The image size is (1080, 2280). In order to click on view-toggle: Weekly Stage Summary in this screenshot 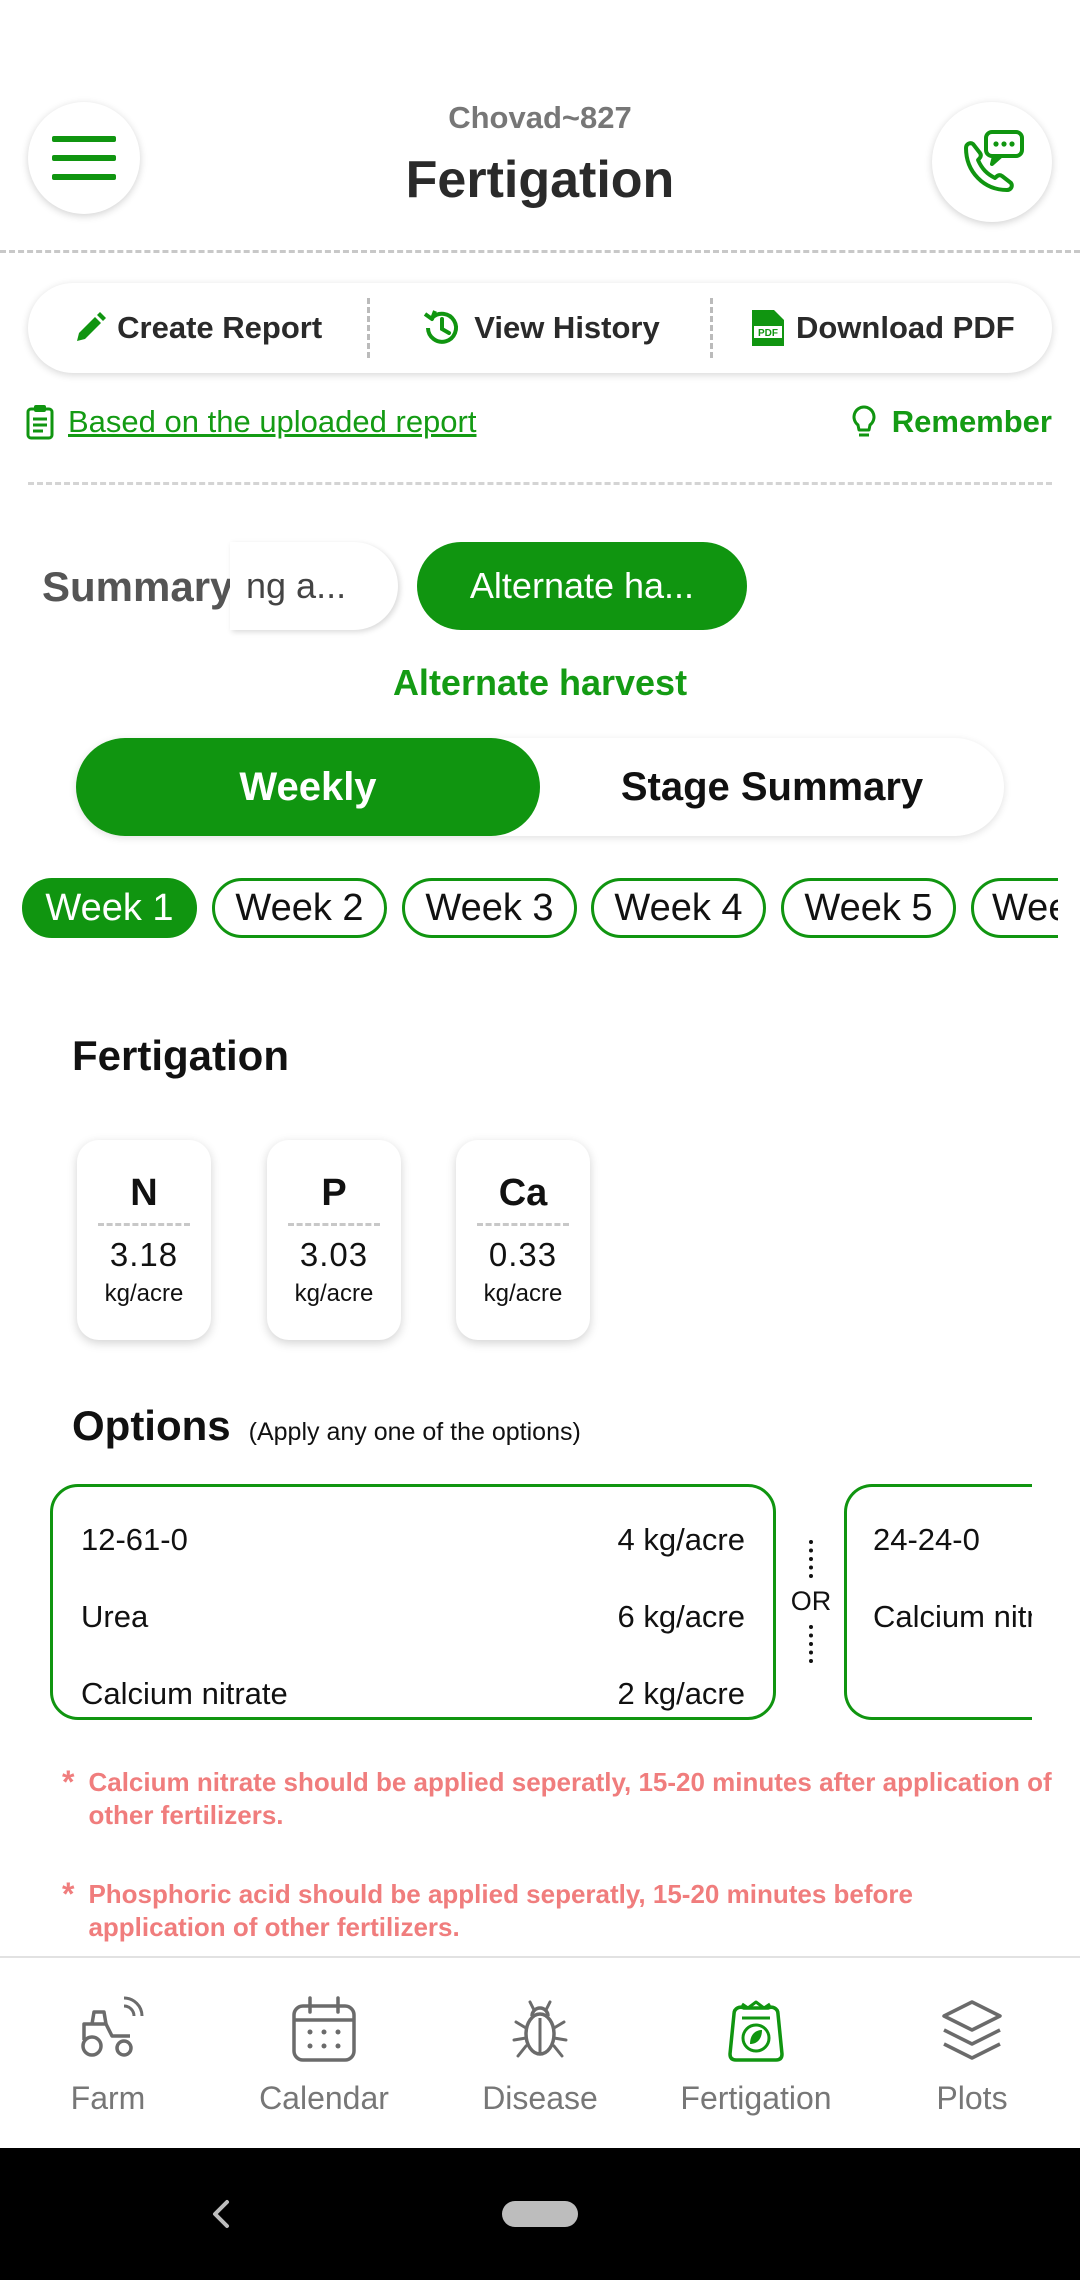, I will do `click(540, 787)`.